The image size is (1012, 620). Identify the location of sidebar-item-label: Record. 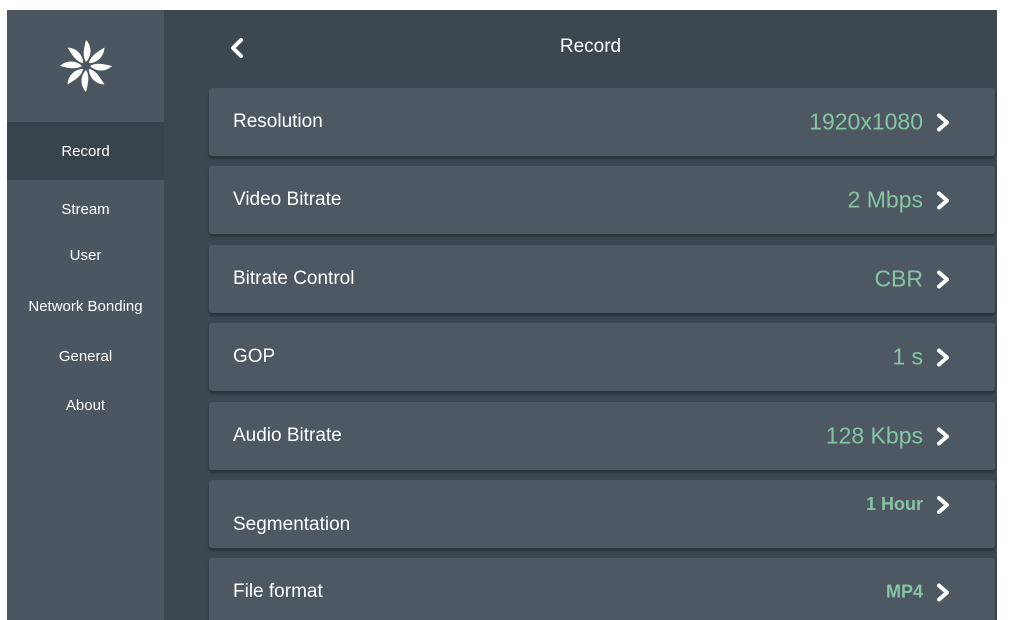
(85, 151).